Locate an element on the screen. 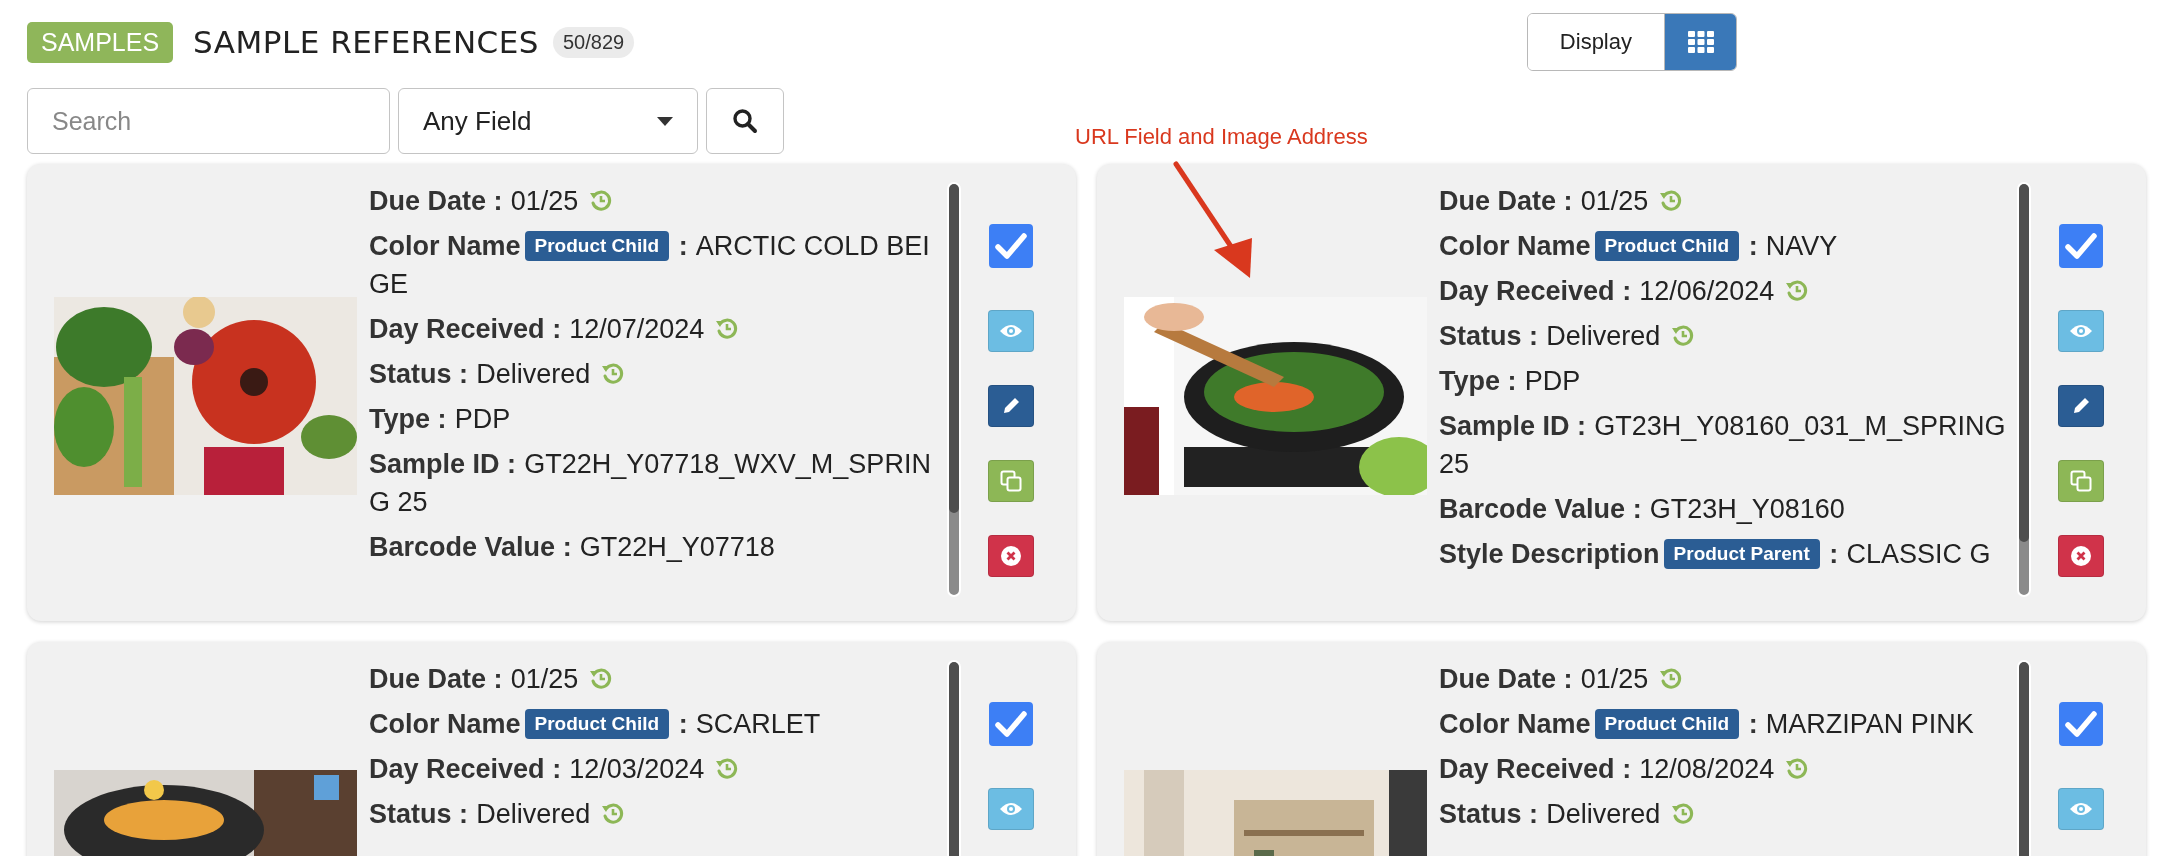 The height and width of the screenshot is (856, 2163). field-line: Barcode Value : GT23H_Y08160 is located at coordinates (1642, 509).